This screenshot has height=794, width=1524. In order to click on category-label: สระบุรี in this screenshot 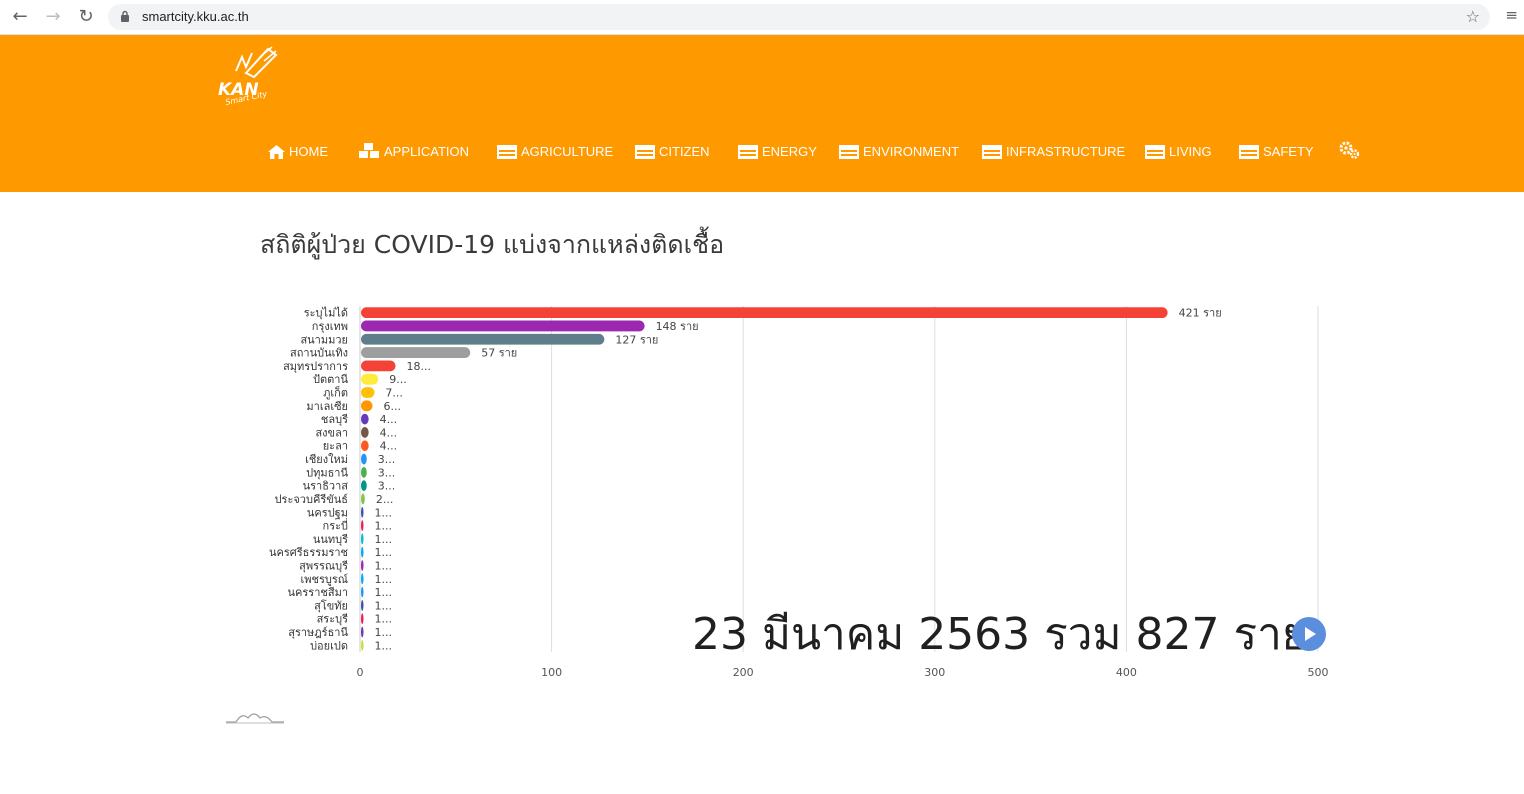, I will do `click(333, 619)`.